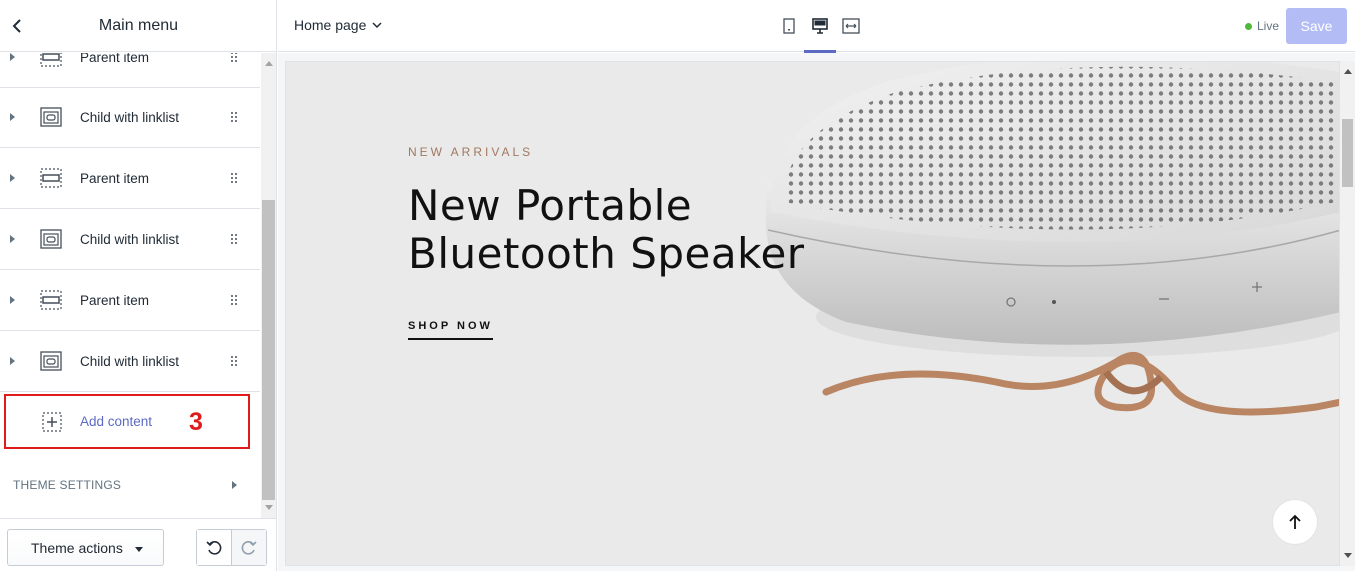  What do you see at coordinates (139, 549) in the screenshot?
I see `dropdown-caret-icon` at bounding box center [139, 549].